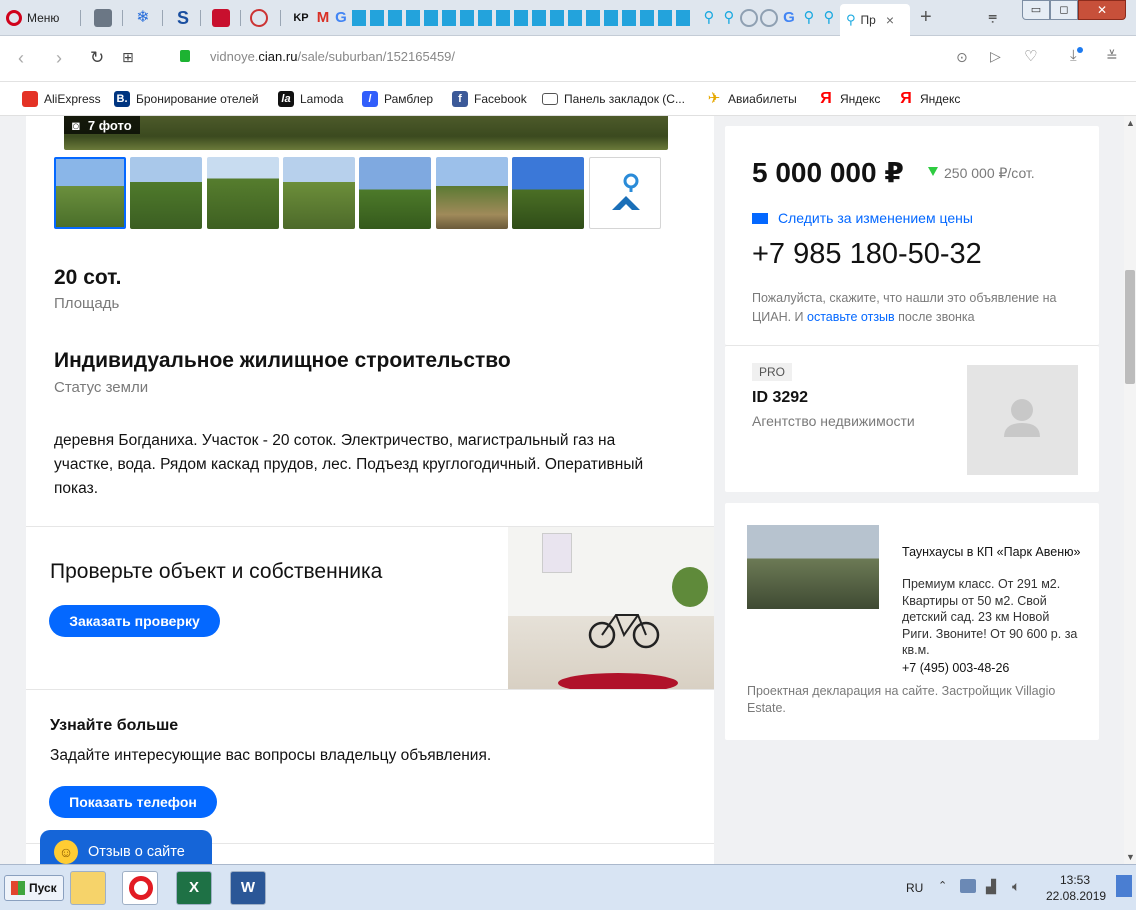 The image size is (1136, 910). I want to click on opera-menu-button: Меню, so click(32, 18).